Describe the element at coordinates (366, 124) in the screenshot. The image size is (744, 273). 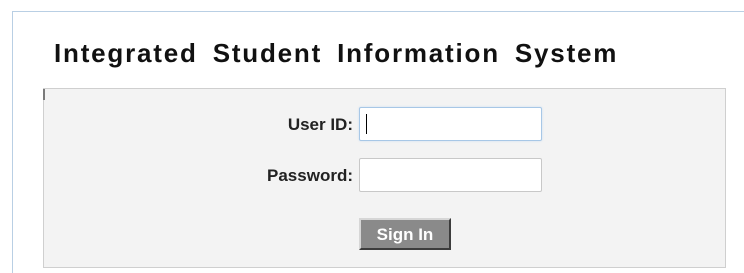
I see `text-caret` at that location.